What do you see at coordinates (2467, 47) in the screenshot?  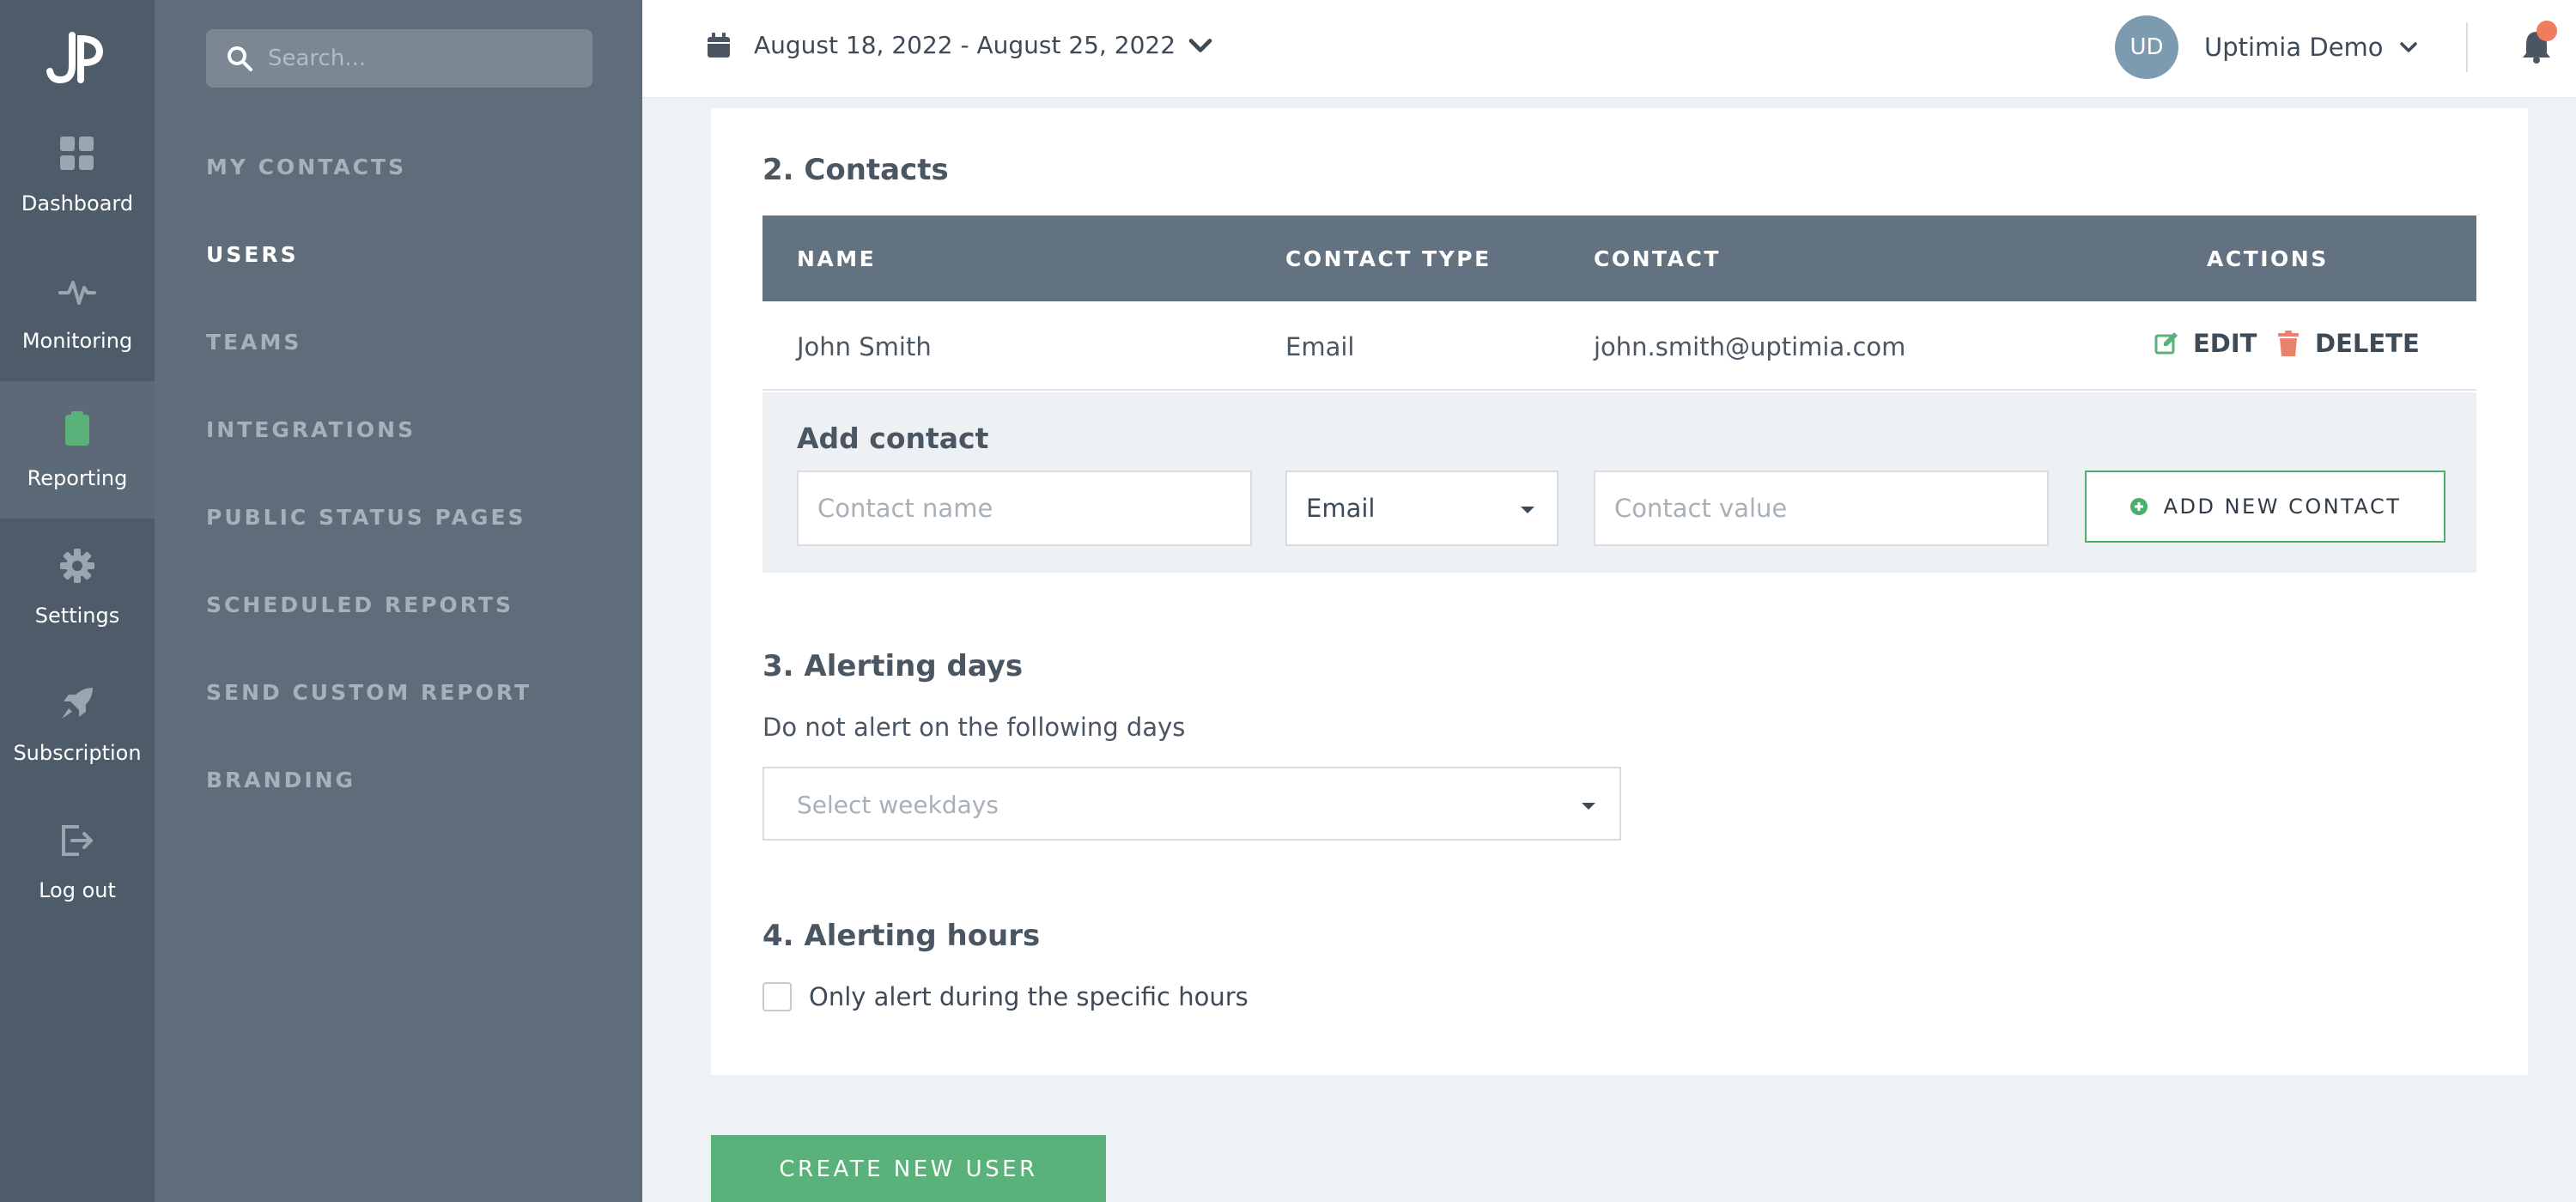 I see `divider` at bounding box center [2467, 47].